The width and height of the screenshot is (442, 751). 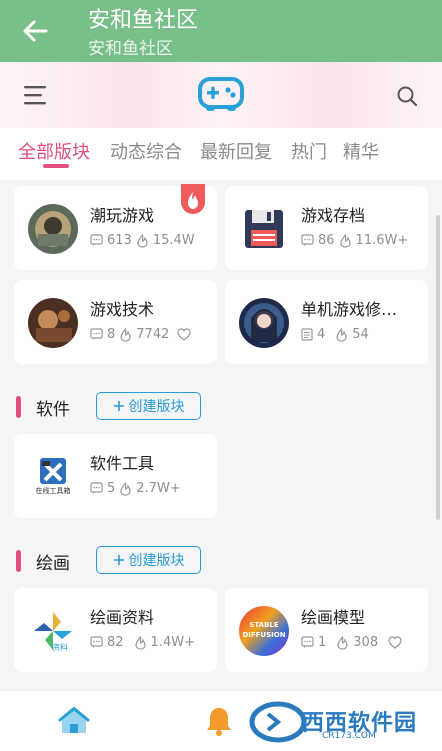 I want to click on board-stats: 8 7742, so click(x=140, y=334).